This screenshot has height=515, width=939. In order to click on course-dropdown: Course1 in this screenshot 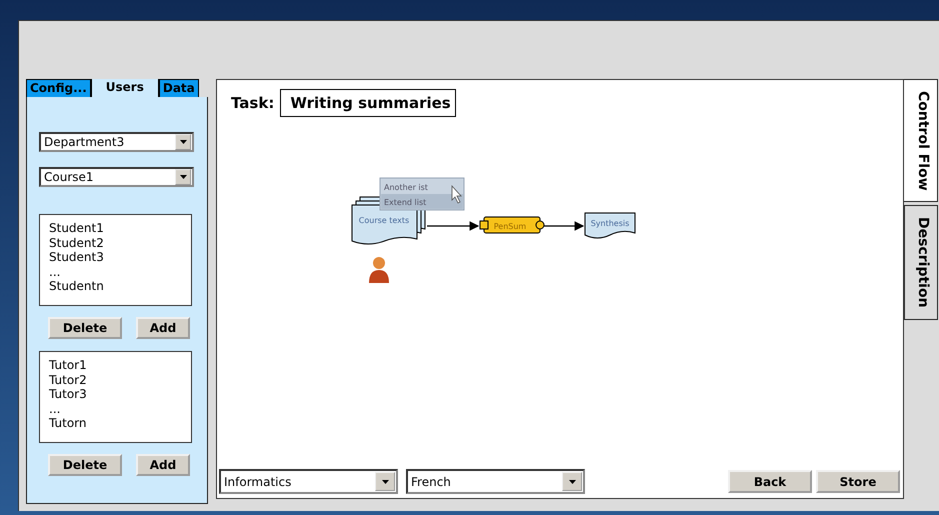, I will do `click(116, 177)`.